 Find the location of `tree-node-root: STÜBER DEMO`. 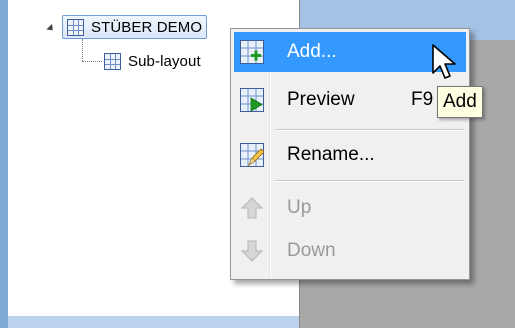

tree-node-root: STÜBER DEMO is located at coordinates (135, 27).